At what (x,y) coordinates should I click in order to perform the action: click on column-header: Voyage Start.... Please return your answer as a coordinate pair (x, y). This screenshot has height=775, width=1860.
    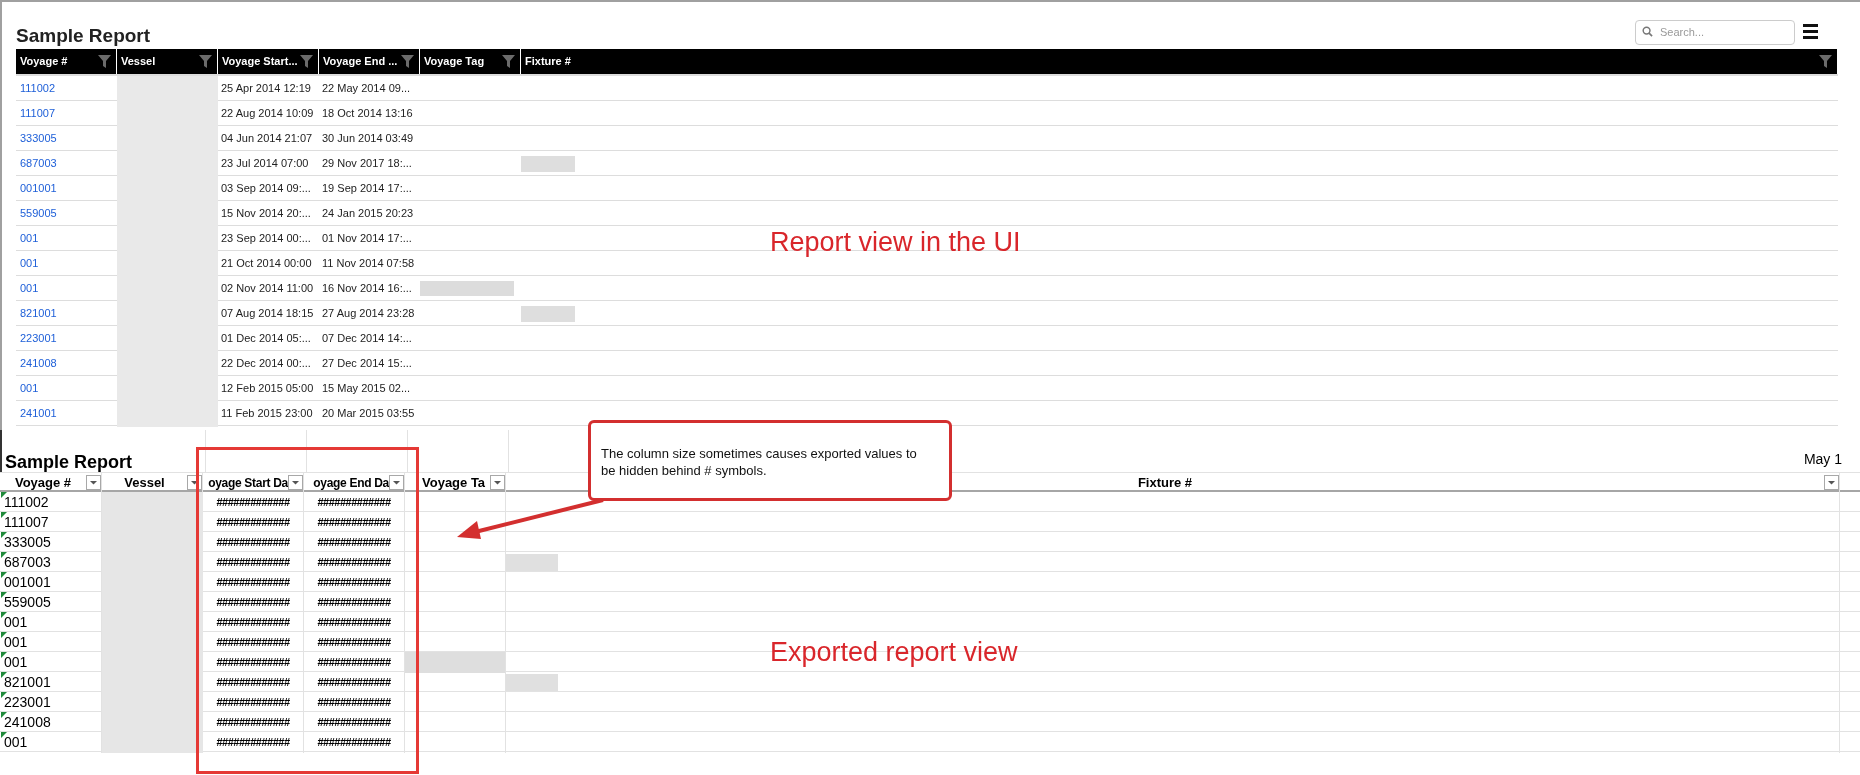
    Looking at the image, I should click on (260, 61).